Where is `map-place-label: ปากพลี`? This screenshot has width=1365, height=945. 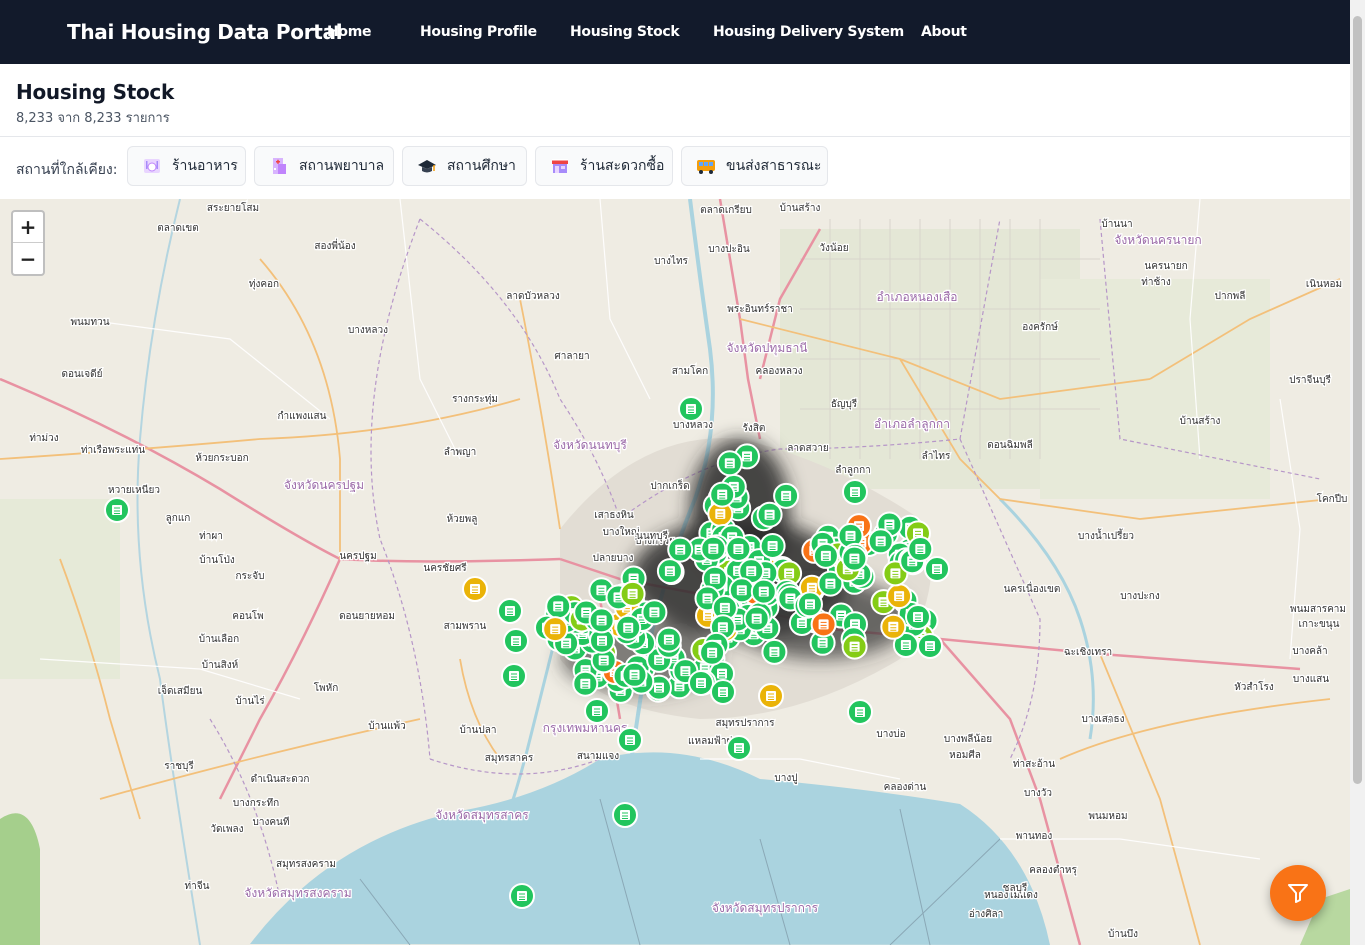
map-place-label: ปากพลี is located at coordinates (1230, 296).